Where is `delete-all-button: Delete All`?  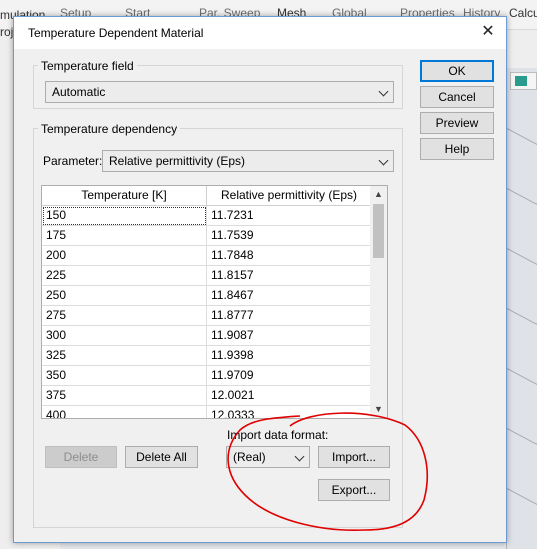 delete-all-button: Delete All is located at coordinates (161, 457).